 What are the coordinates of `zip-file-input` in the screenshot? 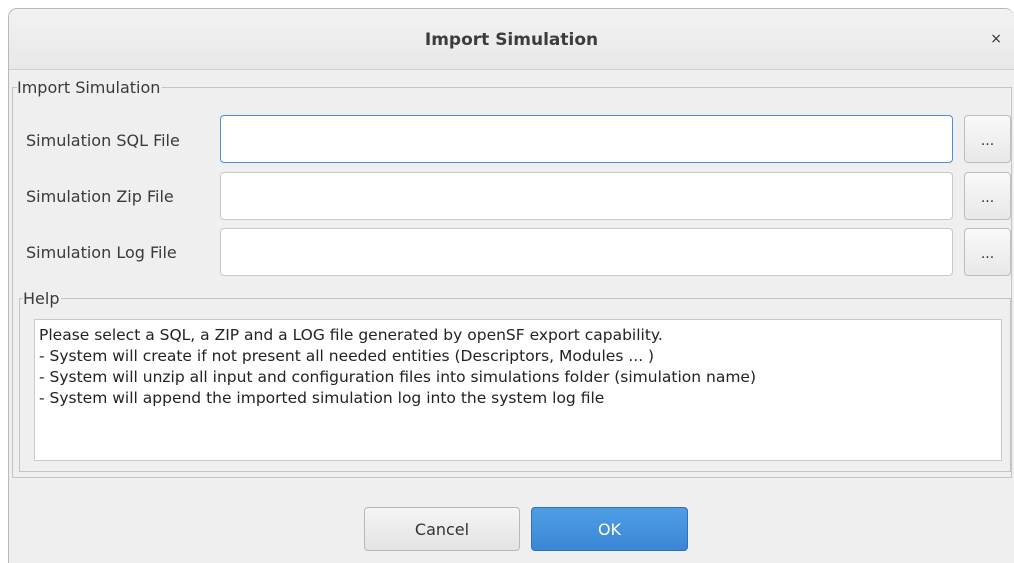 It's located at (586, 196).